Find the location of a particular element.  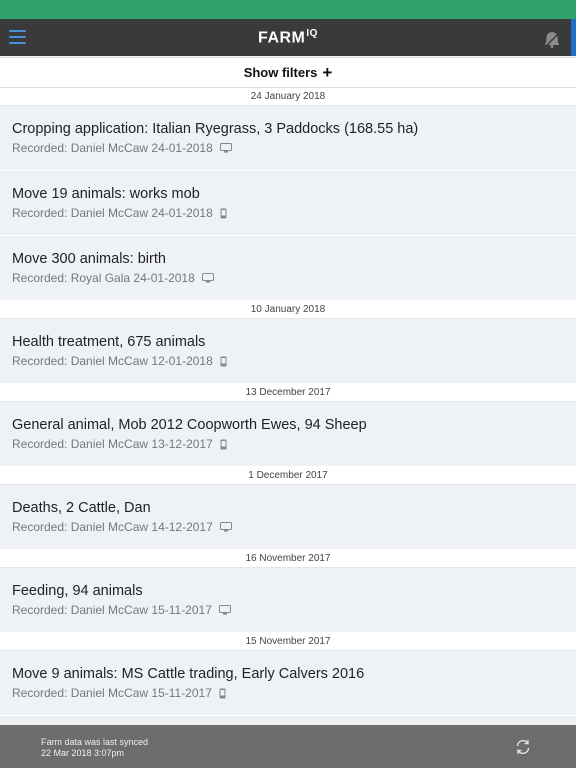

farmiq-logo: FARMIQ is located at coordinates (288, 37).